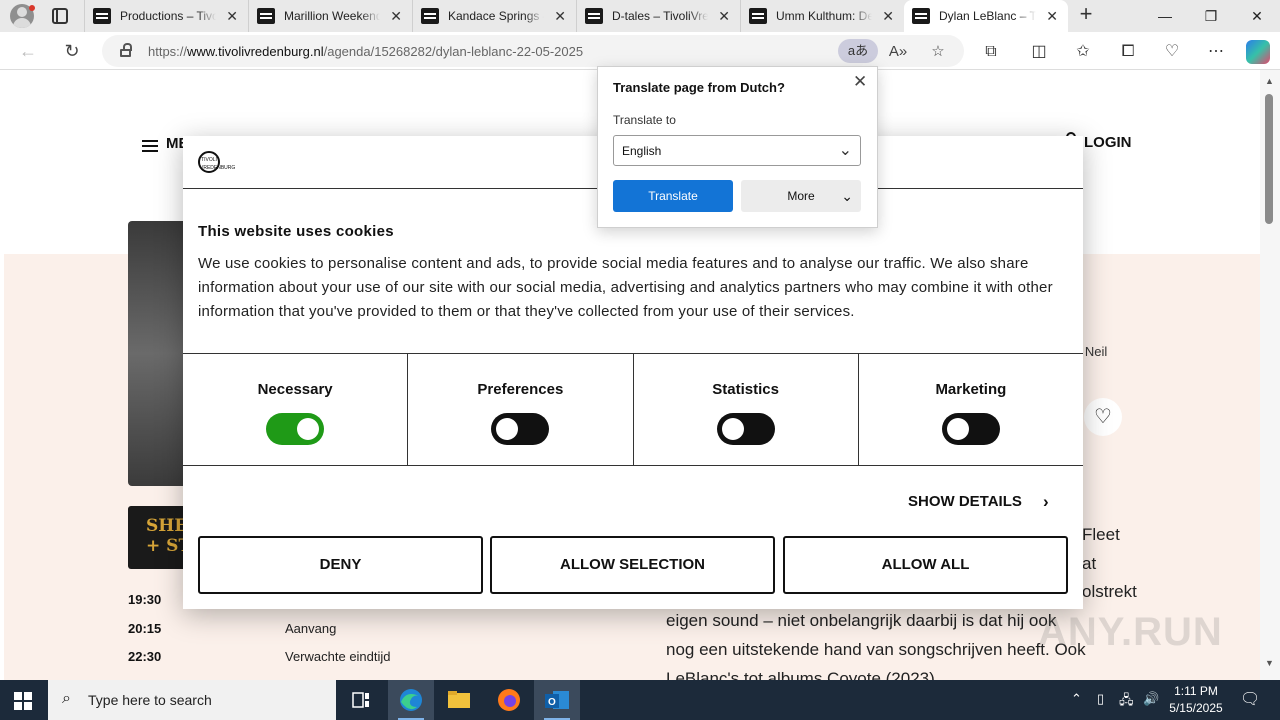  I want to click on split-screen-icon: ◫, so click(1039, 52).